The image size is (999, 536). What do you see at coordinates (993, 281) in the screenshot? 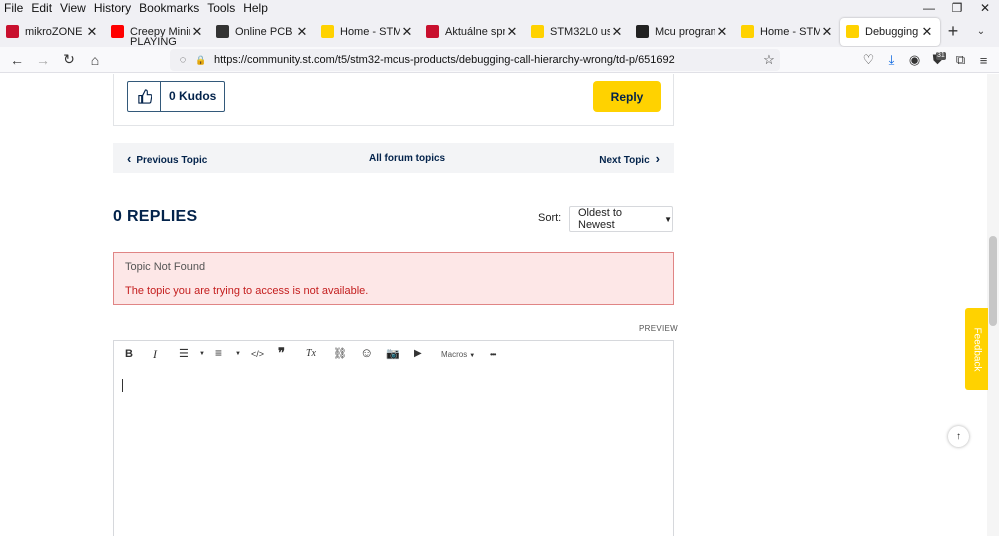
I see `scrollbar-thumb` at bounding box center [993, 281].